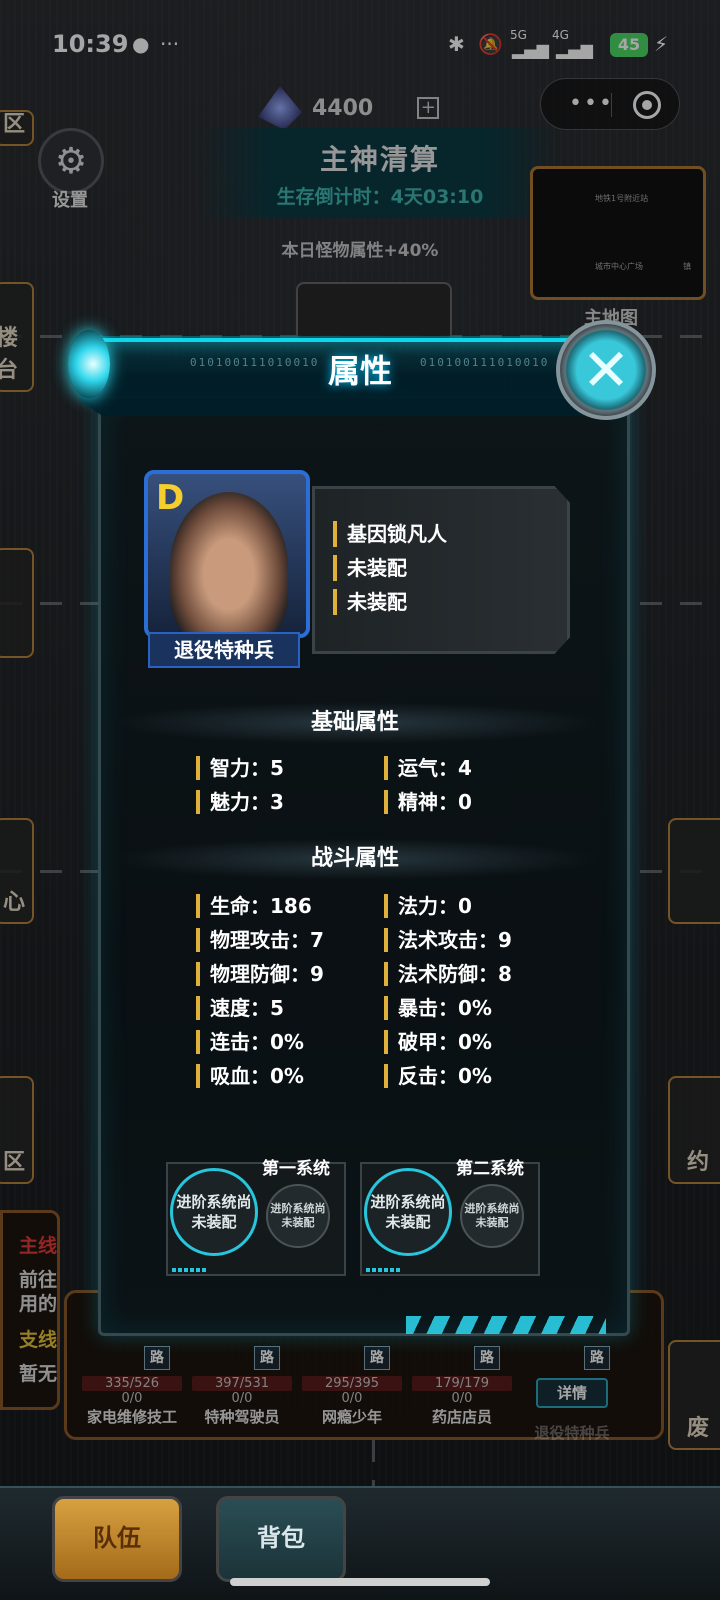 The image size is (720, 1600). Describe the element at coordinates (428, 802) in the screenshot. I see `stat-spirit: 精神：0` at that location.